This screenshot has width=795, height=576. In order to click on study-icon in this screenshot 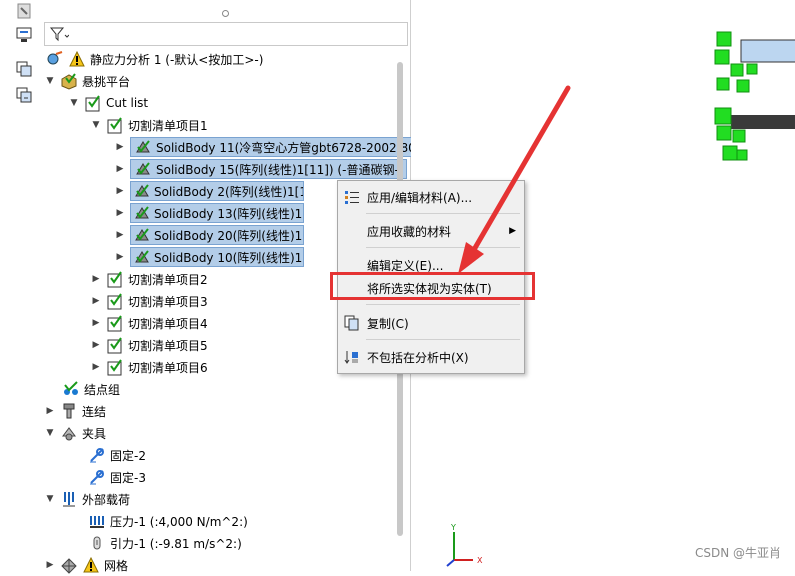, I will do `click(55, 59)`.